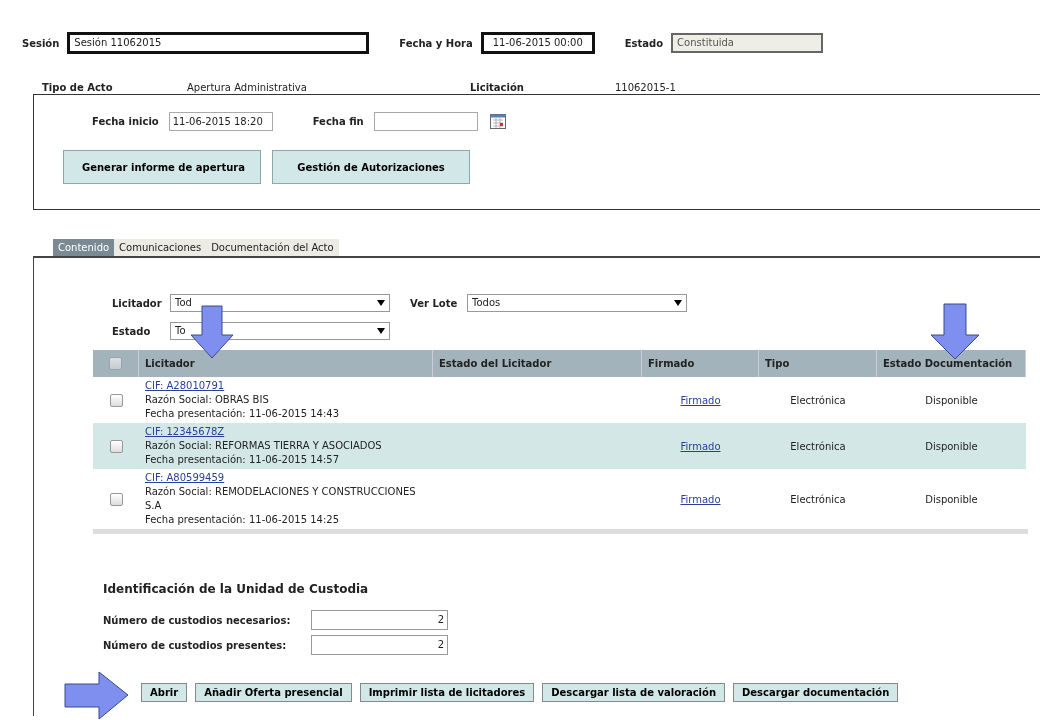  I want to click on field-value: 11062015-1, so click(645, 87).